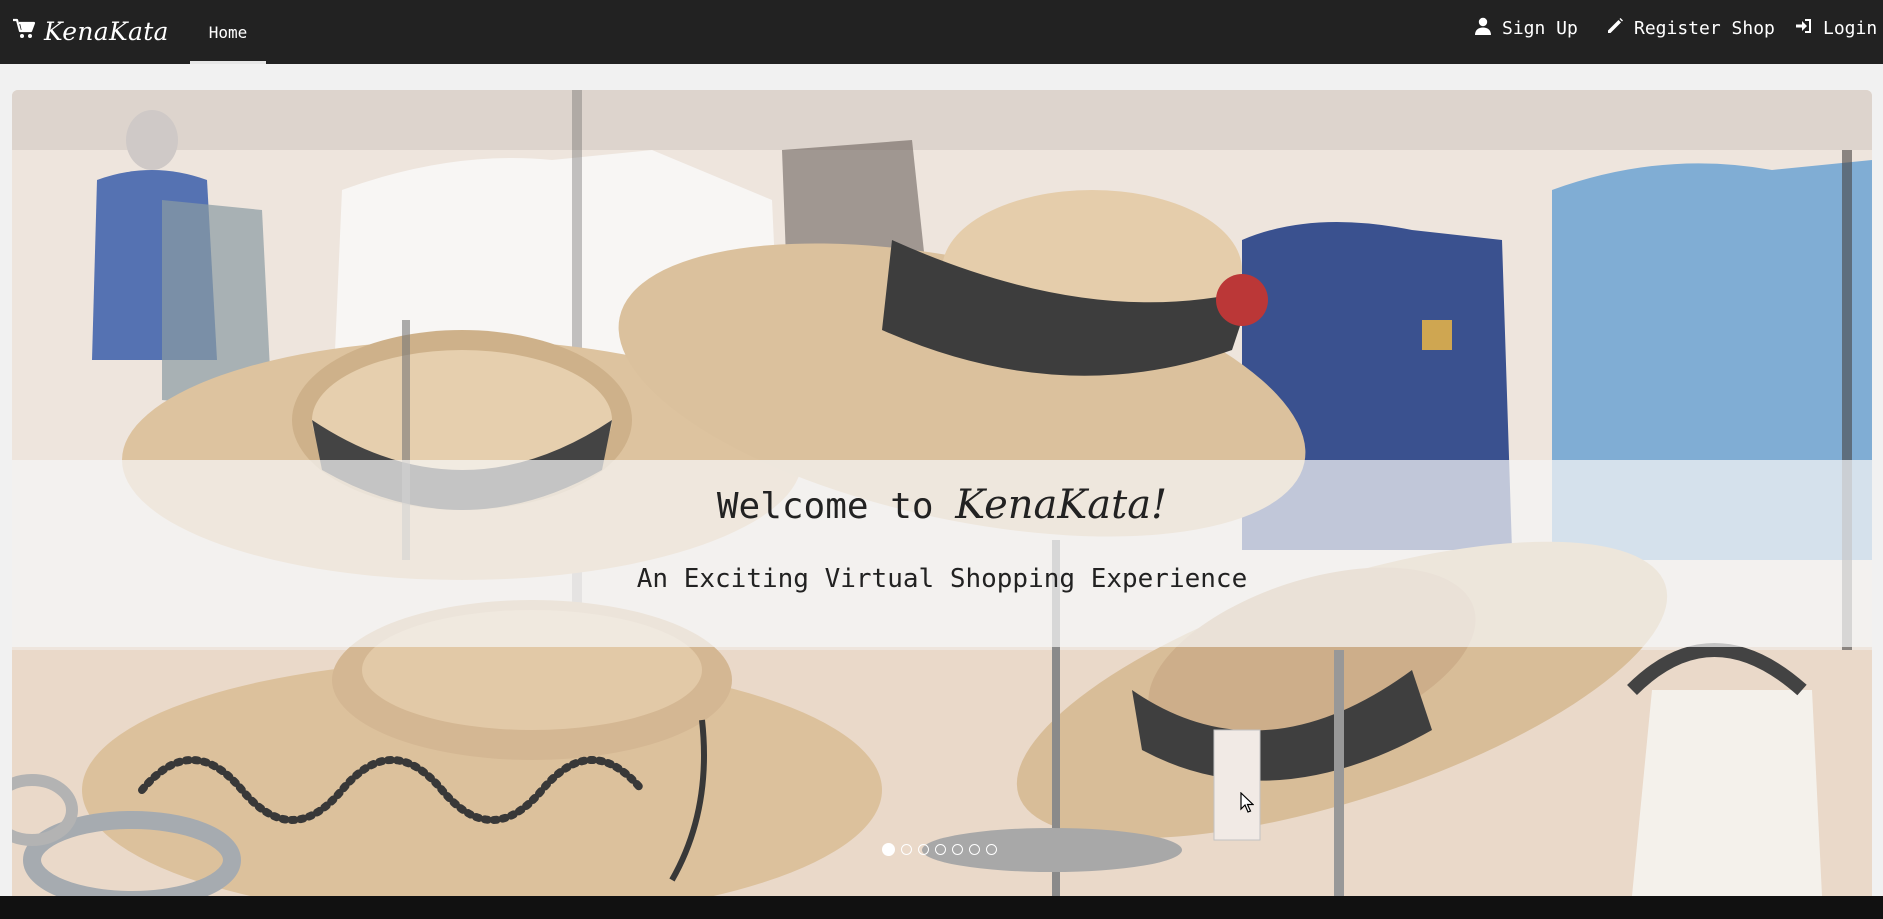  What do you see at coordinates (24, 31) in the screenshot?
I see `cart-icon` at bounding box center [24, 31].